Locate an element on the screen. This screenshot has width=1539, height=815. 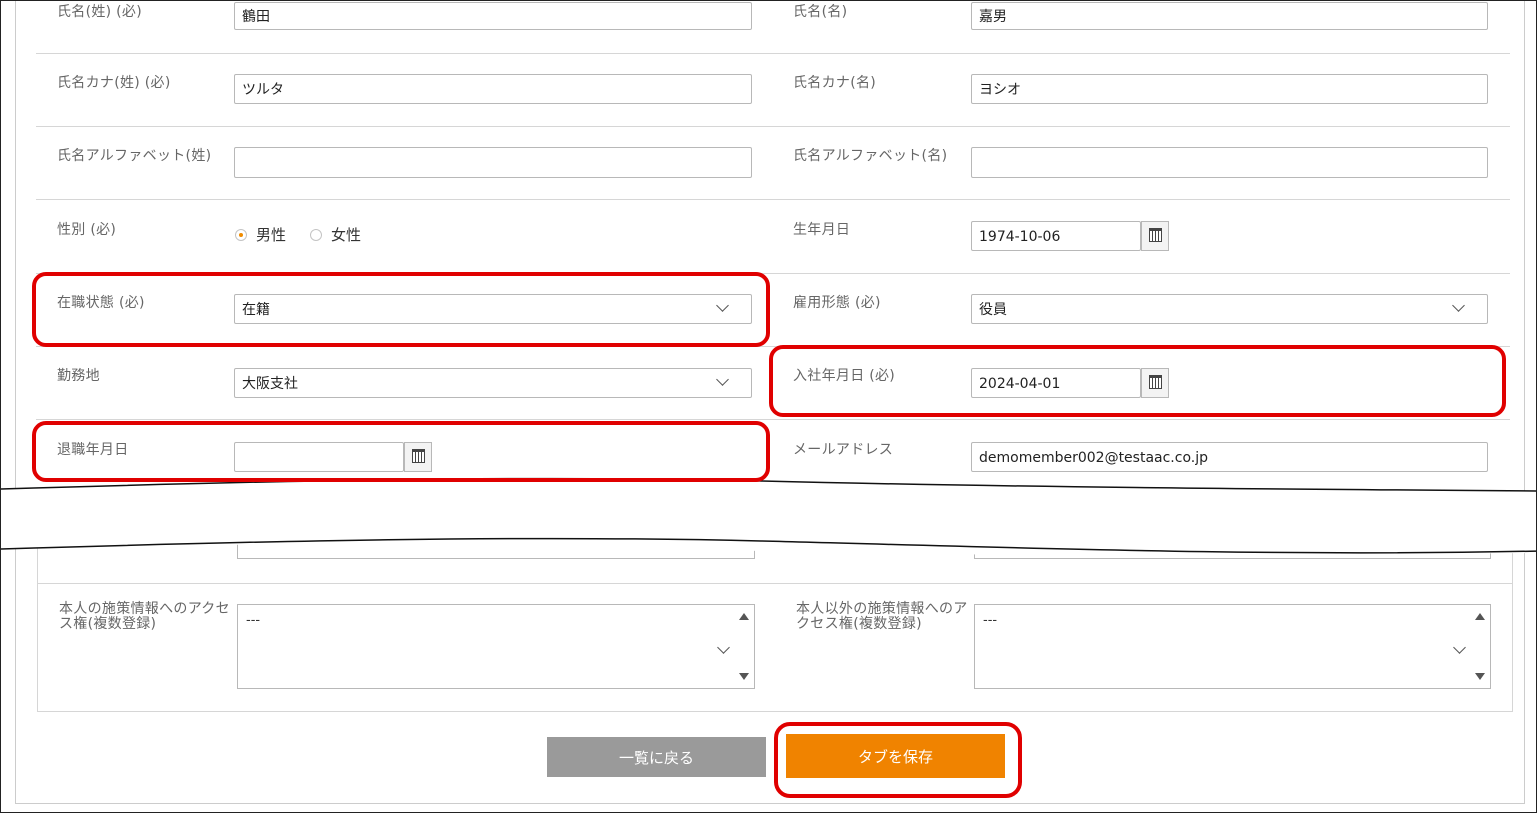
field-label: 本人以外の施策情報へのアクセス権(複数登録) is located at coordinates (882, 616).